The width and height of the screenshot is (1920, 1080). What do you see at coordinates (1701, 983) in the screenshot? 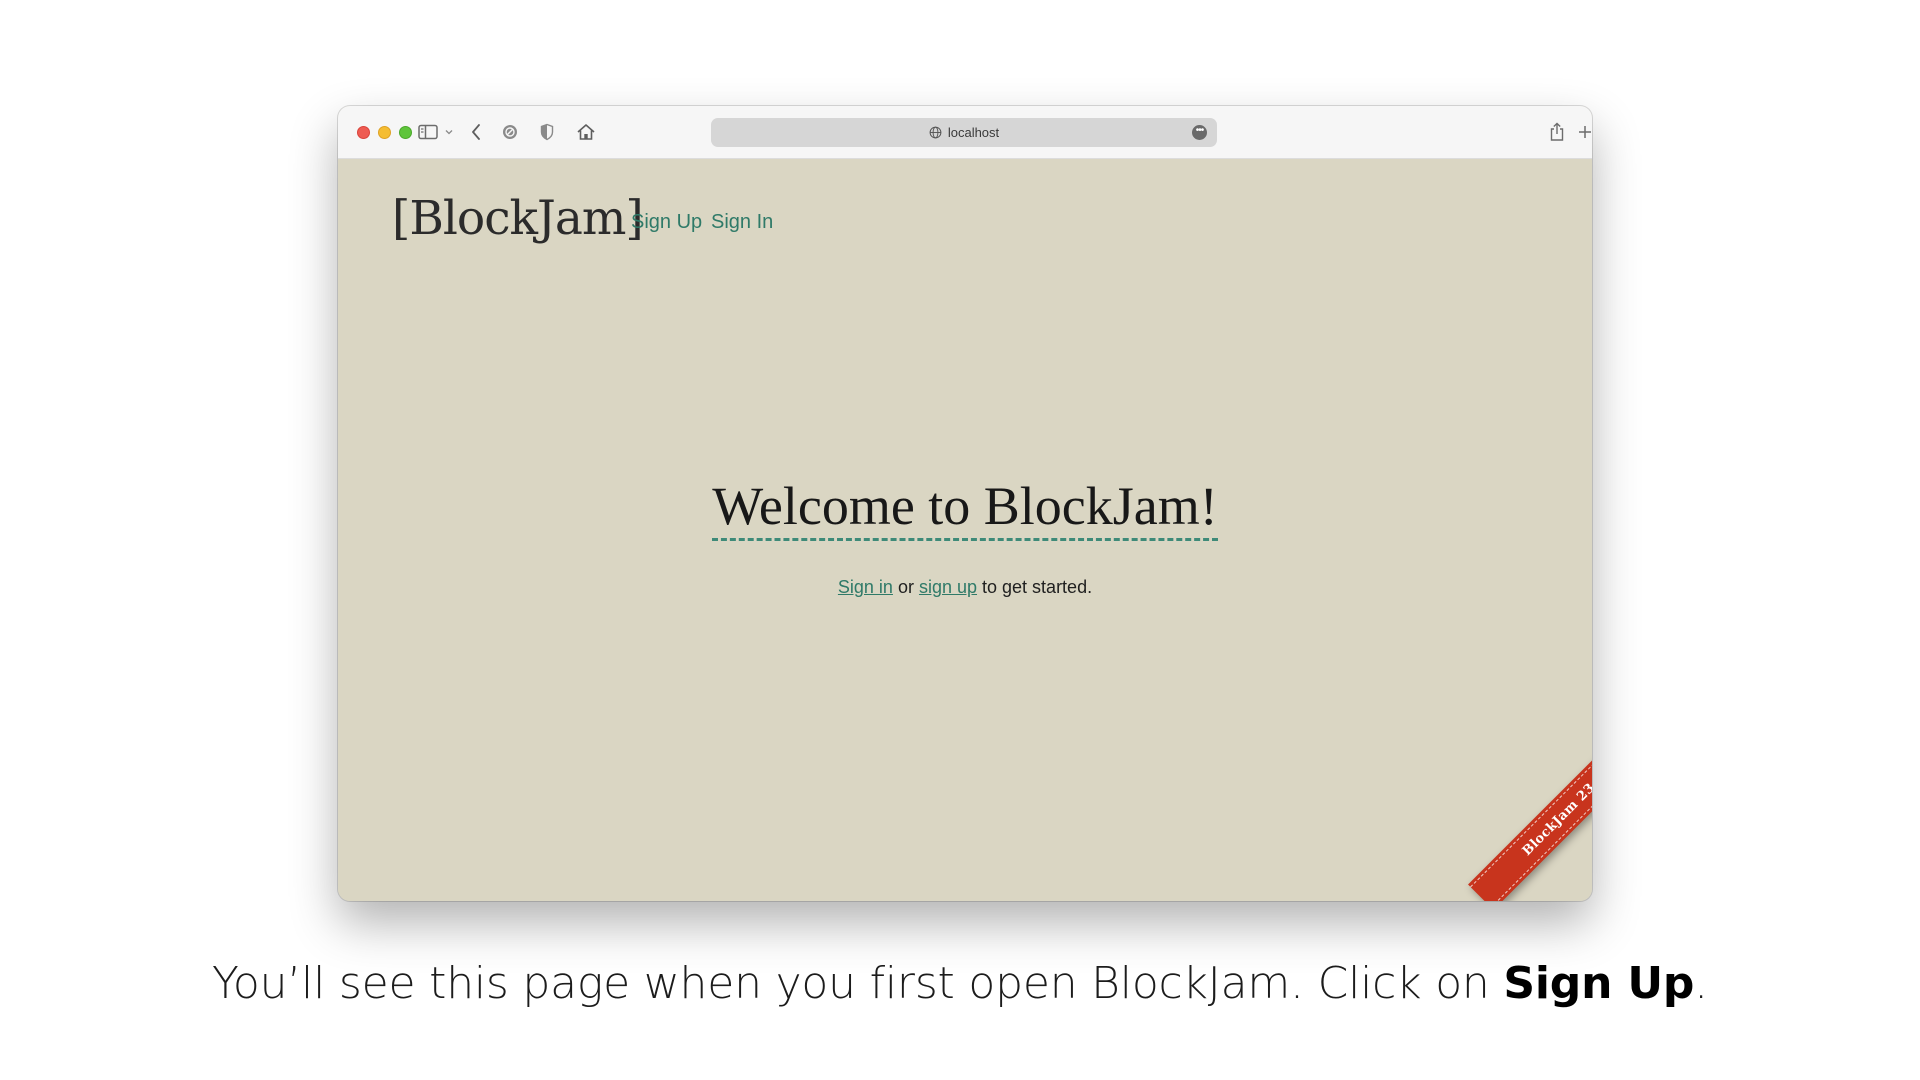
I see `caption-suffix: .` at bounding box center [1701, 983].